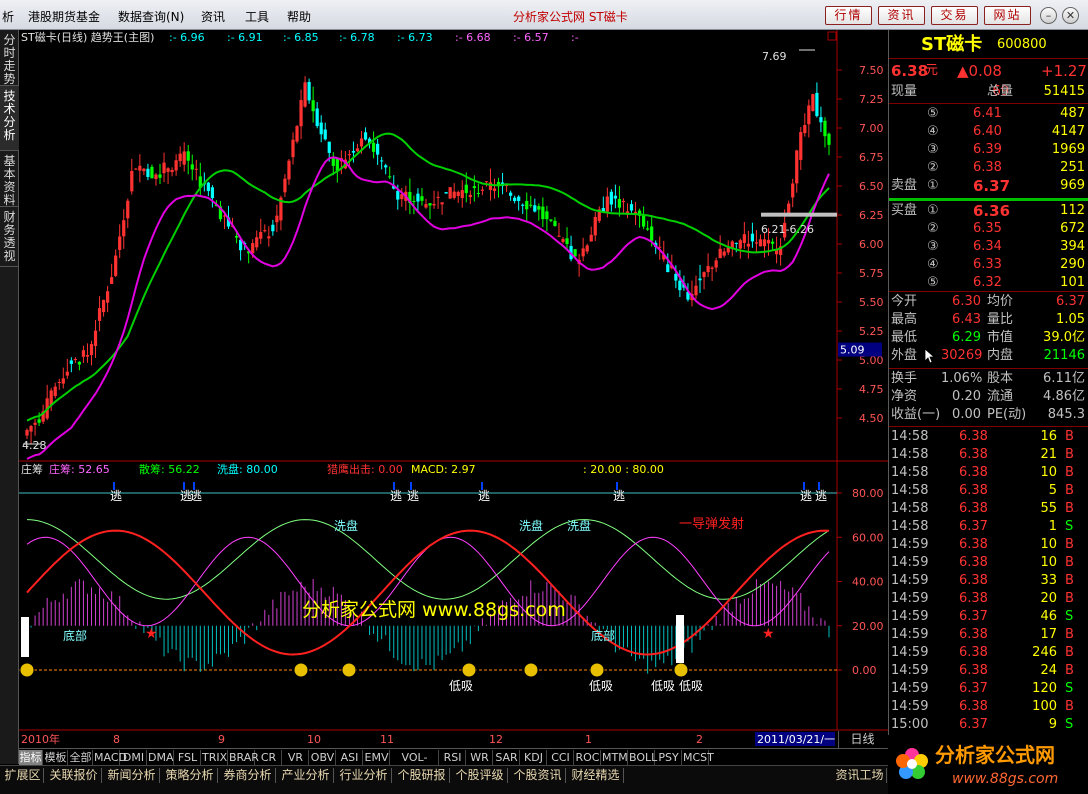  I want to click on indicator-tab-emv: EMV, so click(377, 757).